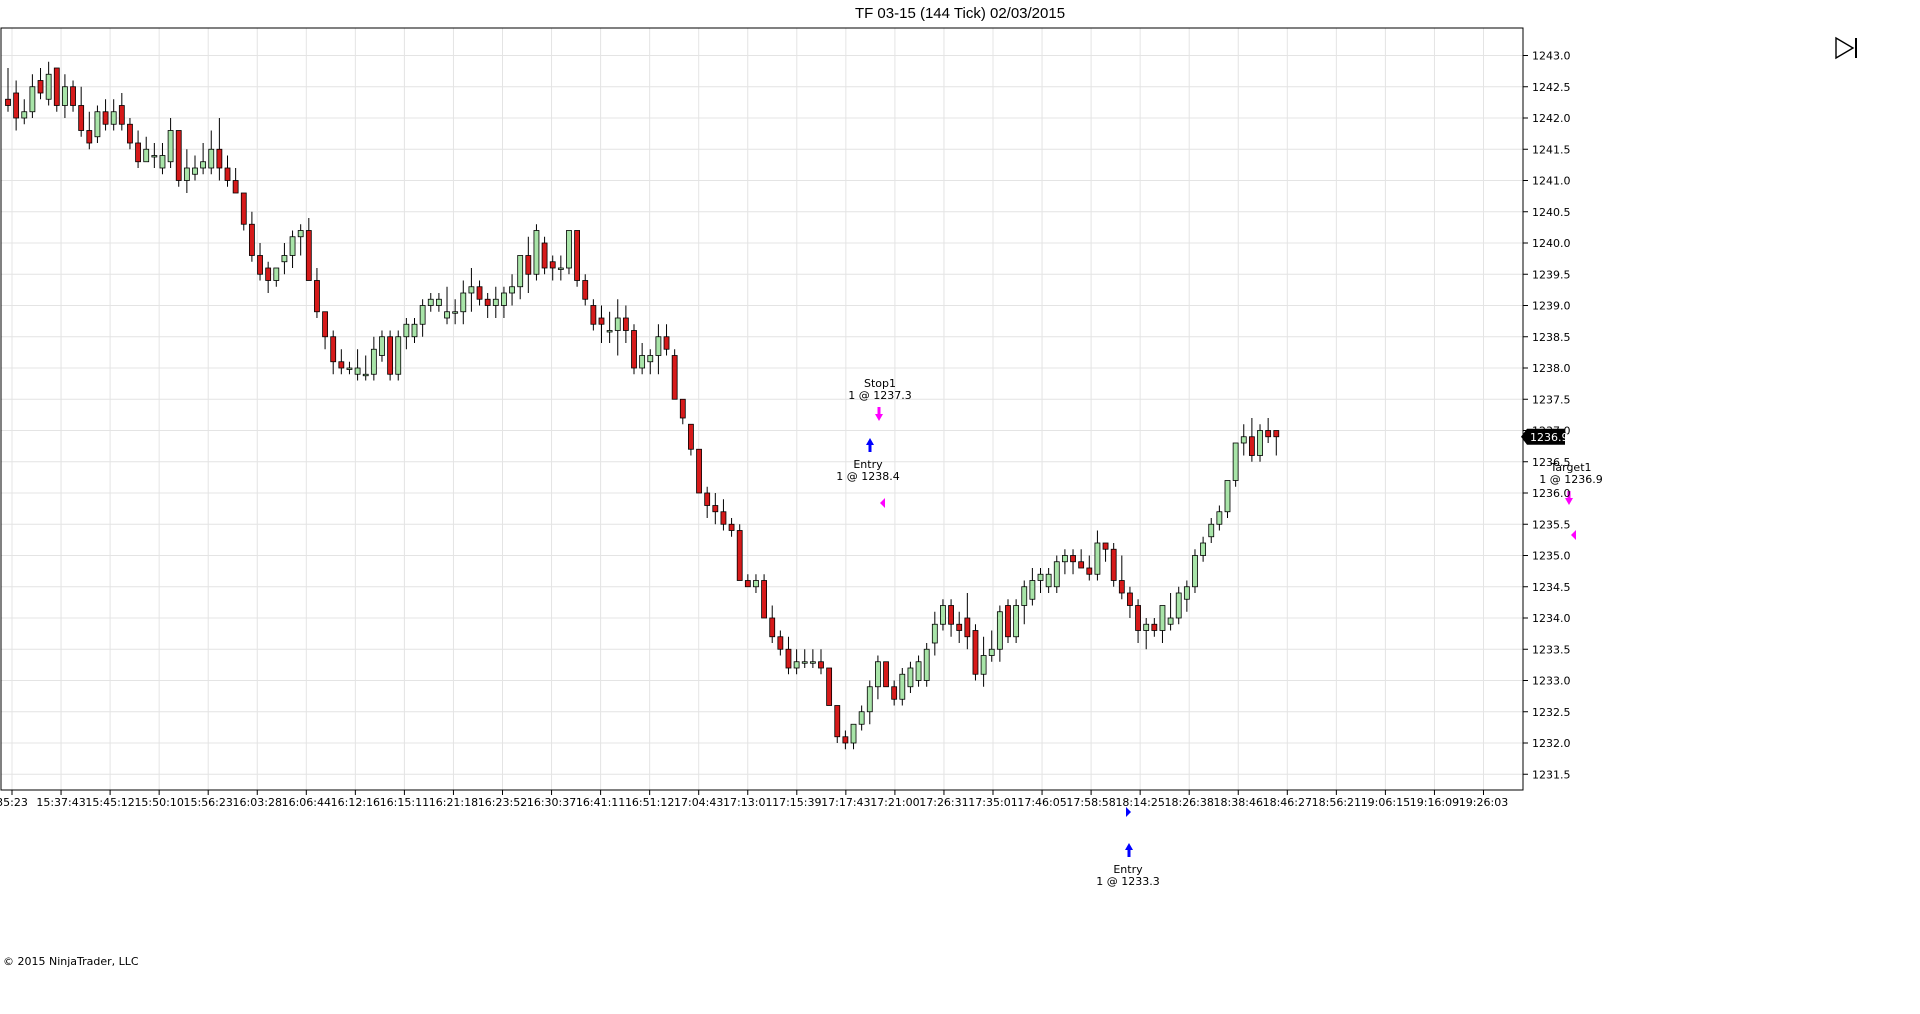  Describe the element at coordinates (1551, 87) in the screenshot. I see `y-tick-label: 1242.5` at that location.